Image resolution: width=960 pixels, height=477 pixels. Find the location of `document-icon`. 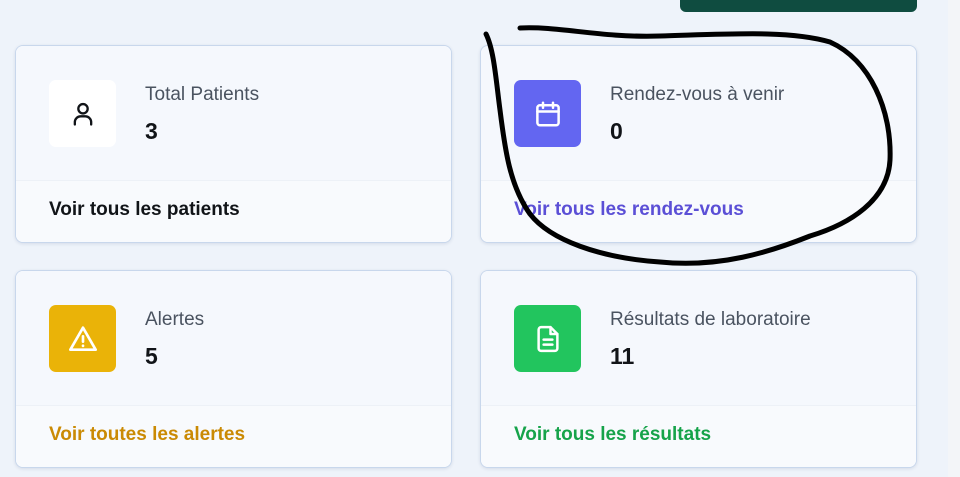

document-icon is located at coordinates (547, 338).